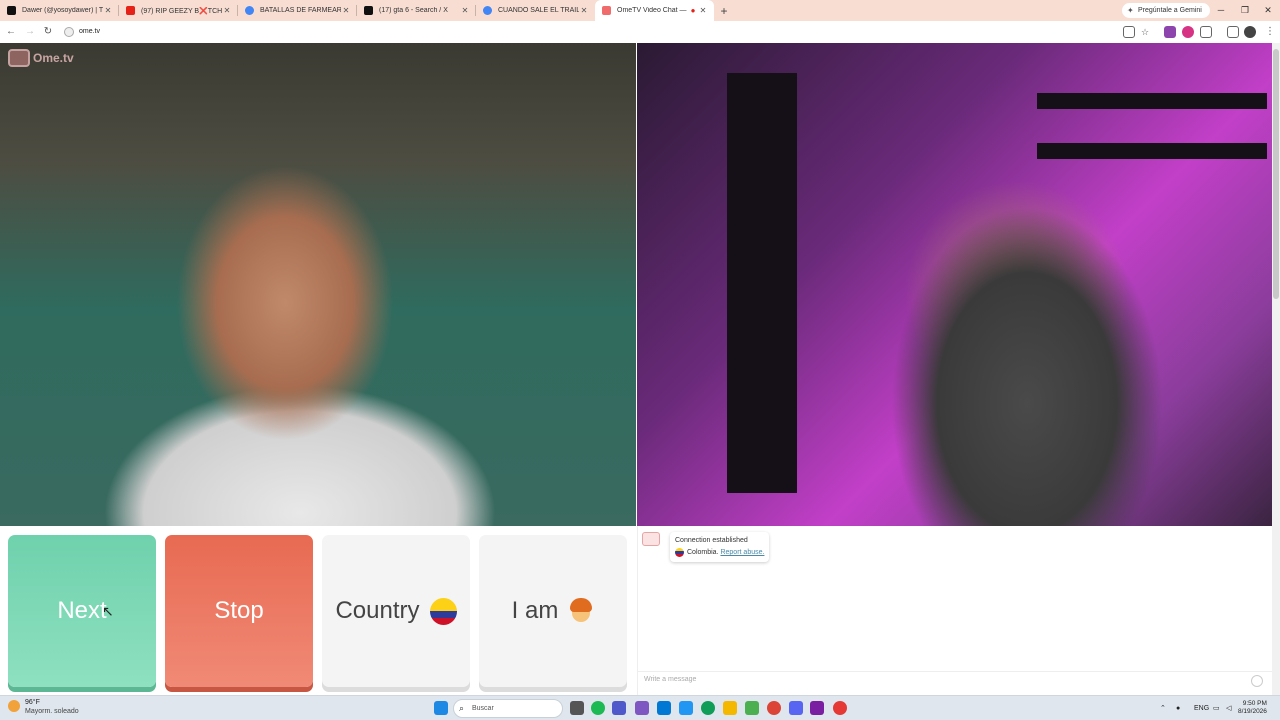 This screenshot has width=1280, height=720. What do you see at coordinates (1170, 32) in the screenshot?
I see `extension-icon` at bounding box center [1170, 32].